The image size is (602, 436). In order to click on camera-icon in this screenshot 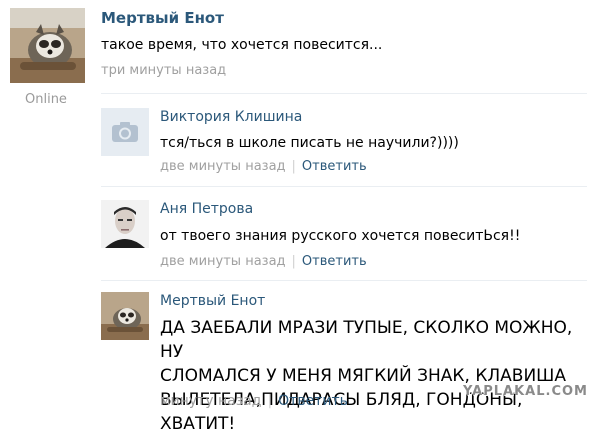, I will do `click(125, 132)`.